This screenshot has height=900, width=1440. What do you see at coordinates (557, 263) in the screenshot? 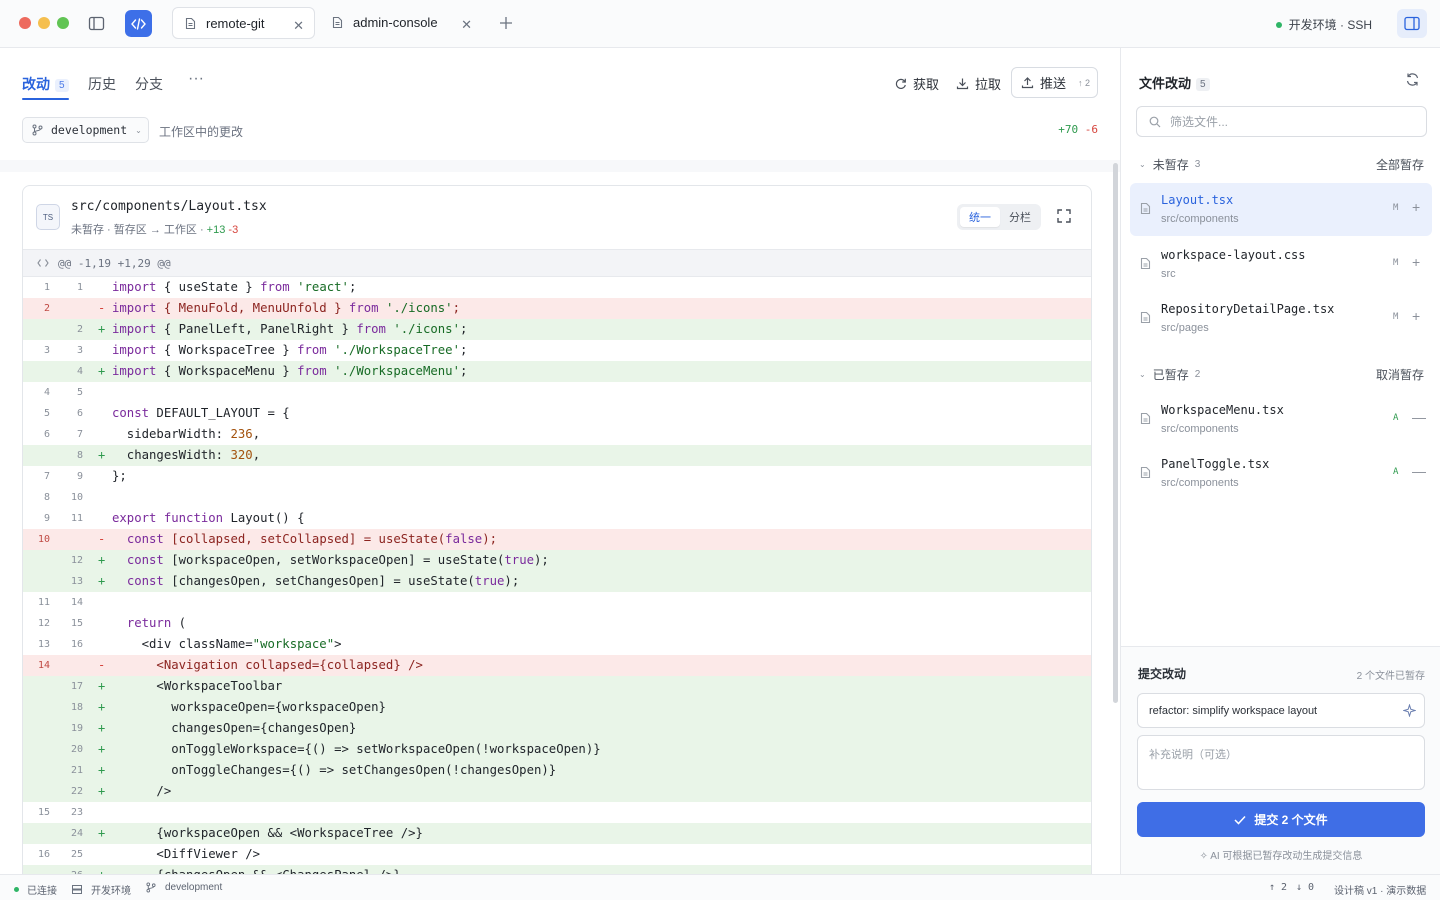
I see `hunk-header: @@ -1,19 +1,29 @@` at bounding box center [557, 263].